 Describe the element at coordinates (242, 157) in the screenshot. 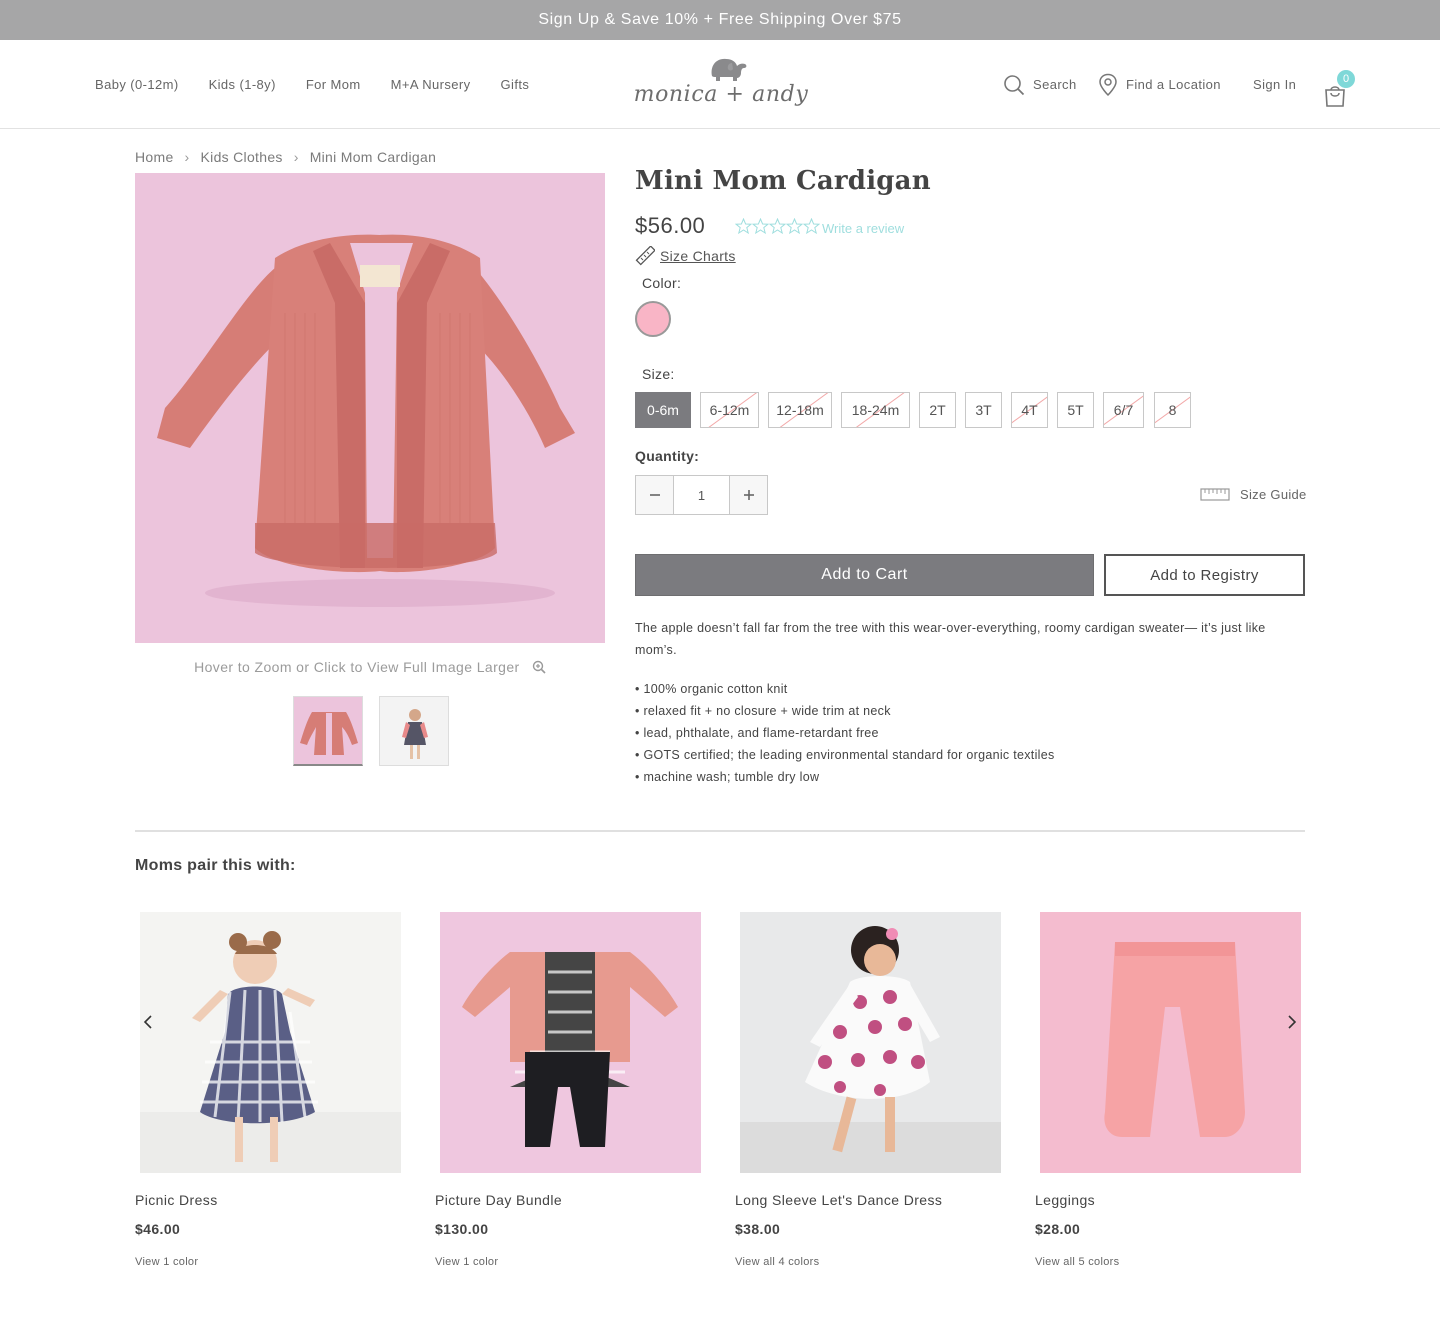

I see `breadcrumb-kids-clothes: Kids Clothes` at that location.